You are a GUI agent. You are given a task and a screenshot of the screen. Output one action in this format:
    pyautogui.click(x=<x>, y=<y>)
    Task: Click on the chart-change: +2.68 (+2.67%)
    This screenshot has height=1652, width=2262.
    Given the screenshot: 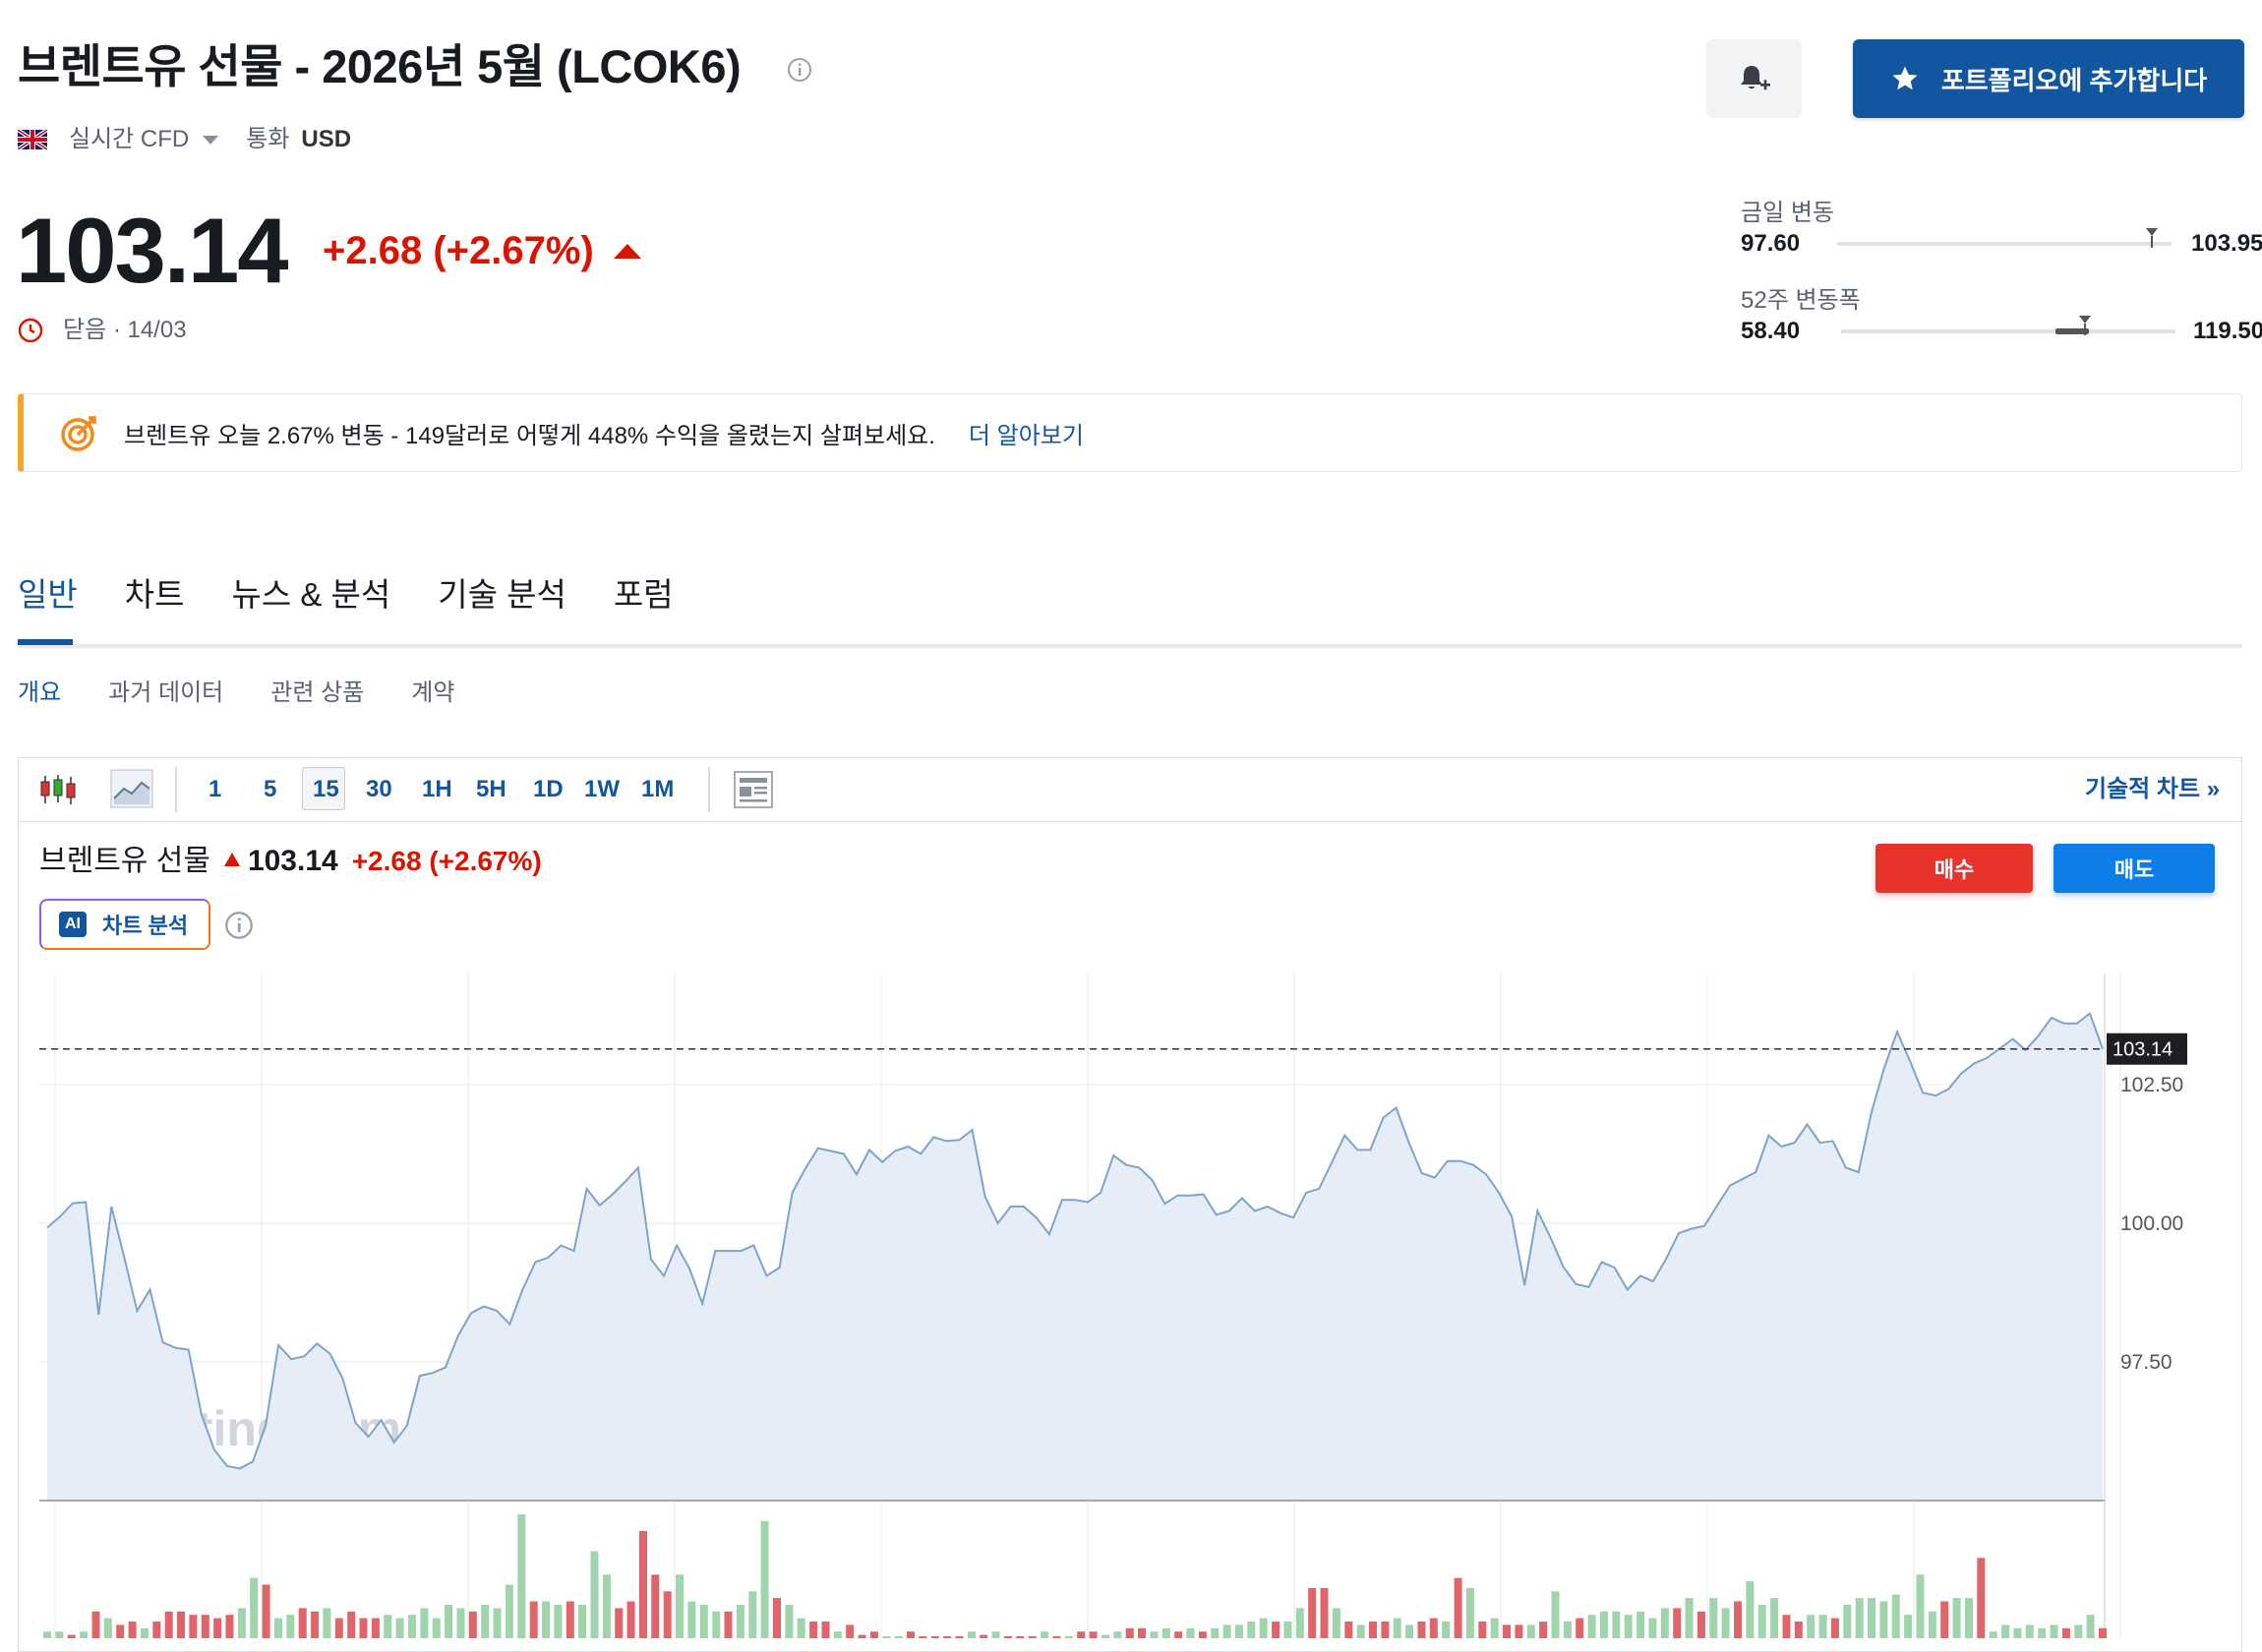 What is the action you would take?
    pyautogui.click(x=446, y=861)
    